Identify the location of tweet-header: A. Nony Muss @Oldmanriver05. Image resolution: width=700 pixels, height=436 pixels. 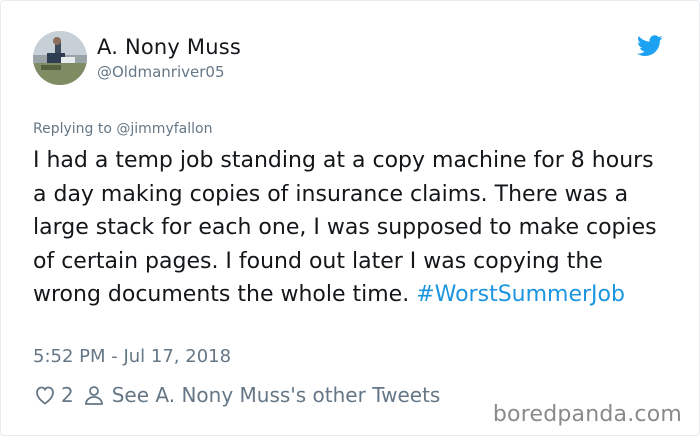
(351, 61).